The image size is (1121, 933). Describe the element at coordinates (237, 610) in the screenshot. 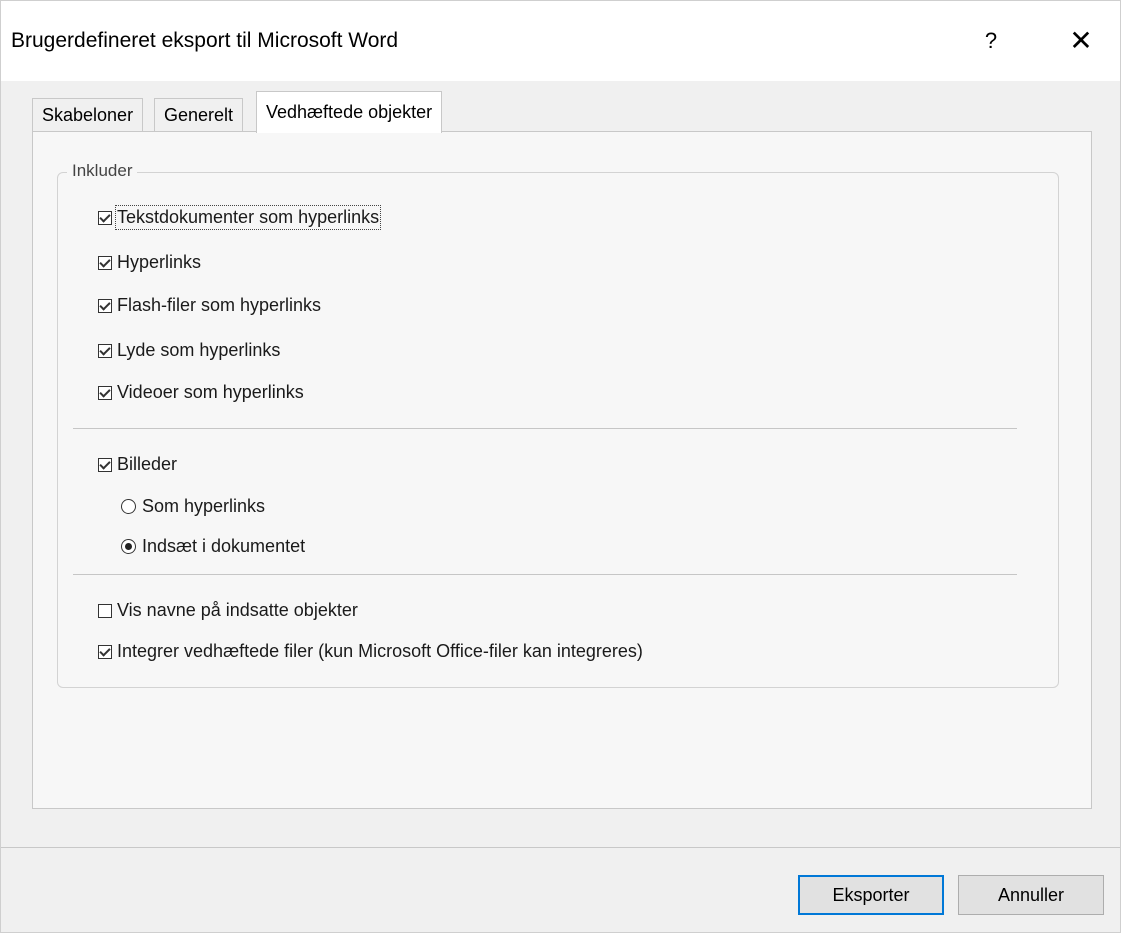

I see `checkbox-label: Vis navne på indsatte objekter` at that location.